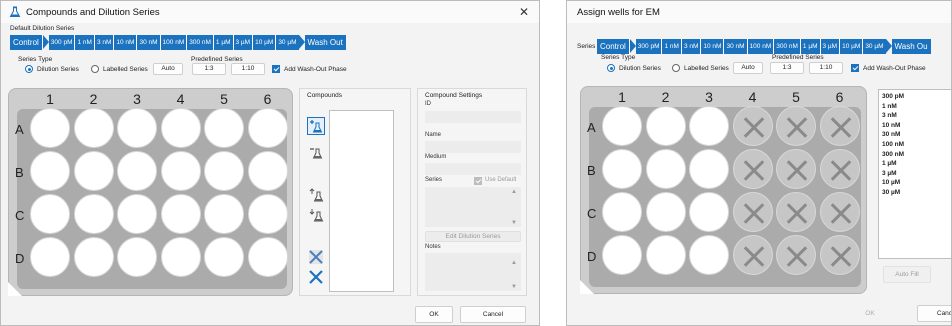  I want to click on remove-compound-icon, so click(316, 153).